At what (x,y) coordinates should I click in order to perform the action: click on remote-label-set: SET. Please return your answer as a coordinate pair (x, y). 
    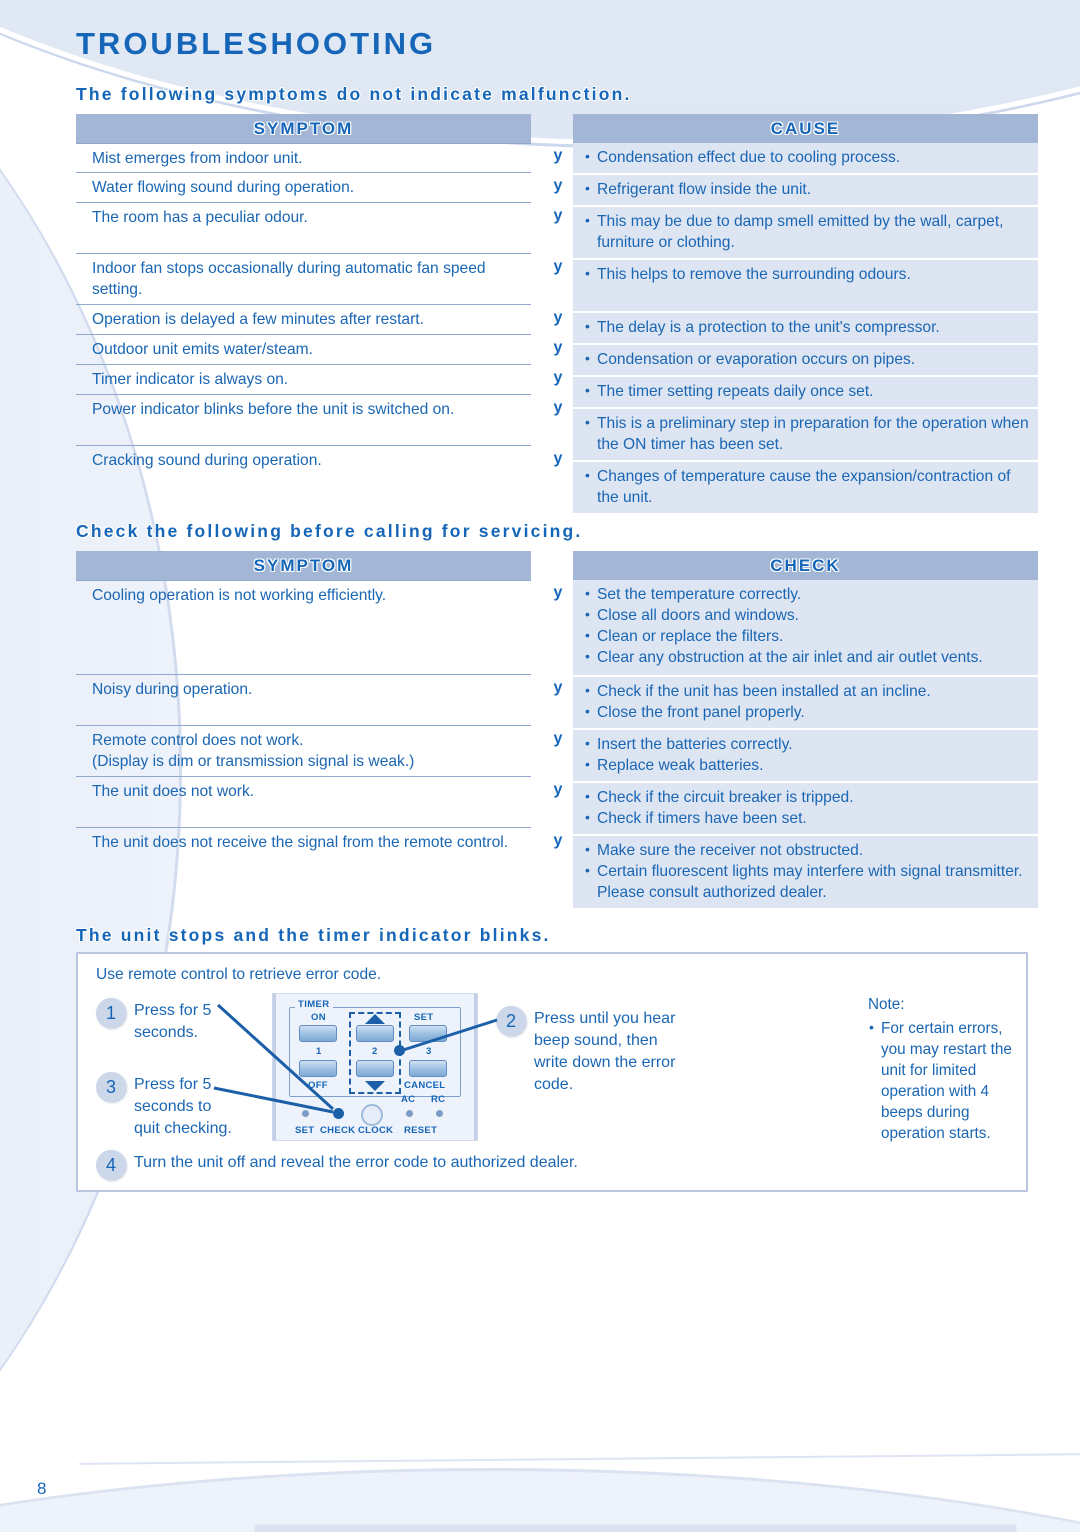
    Looking at the image, I should click on (424, 1017).